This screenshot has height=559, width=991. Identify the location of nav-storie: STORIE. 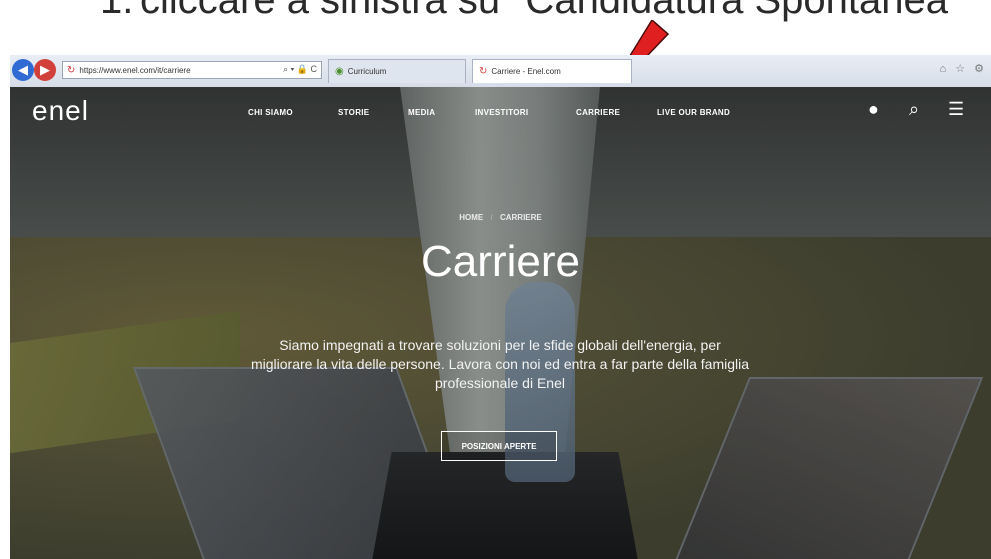
(353, 112).